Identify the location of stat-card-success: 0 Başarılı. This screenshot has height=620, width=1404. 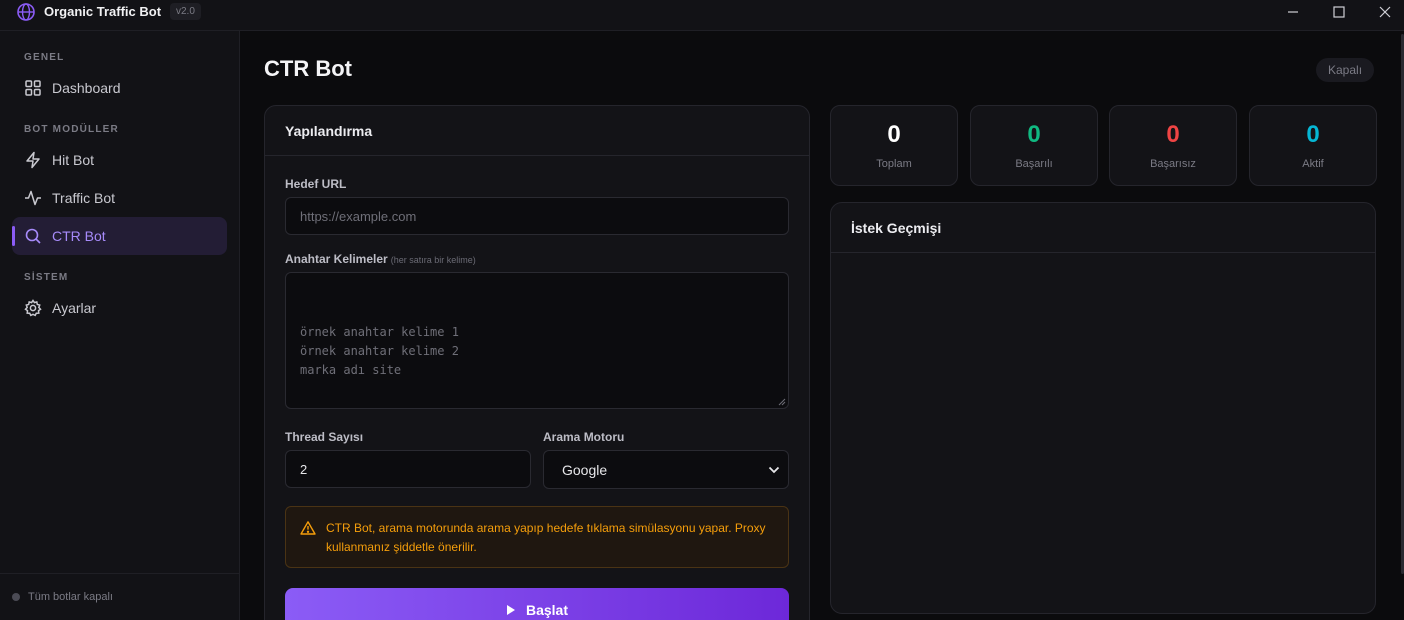
(1034, 145).